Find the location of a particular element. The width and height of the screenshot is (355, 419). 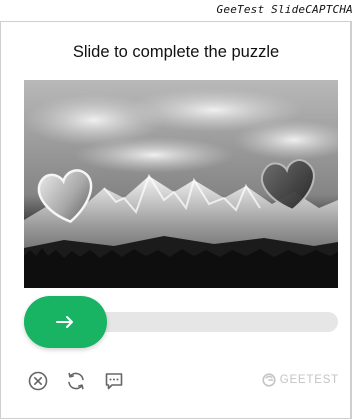

close-button is located at coordinates (38, 381).